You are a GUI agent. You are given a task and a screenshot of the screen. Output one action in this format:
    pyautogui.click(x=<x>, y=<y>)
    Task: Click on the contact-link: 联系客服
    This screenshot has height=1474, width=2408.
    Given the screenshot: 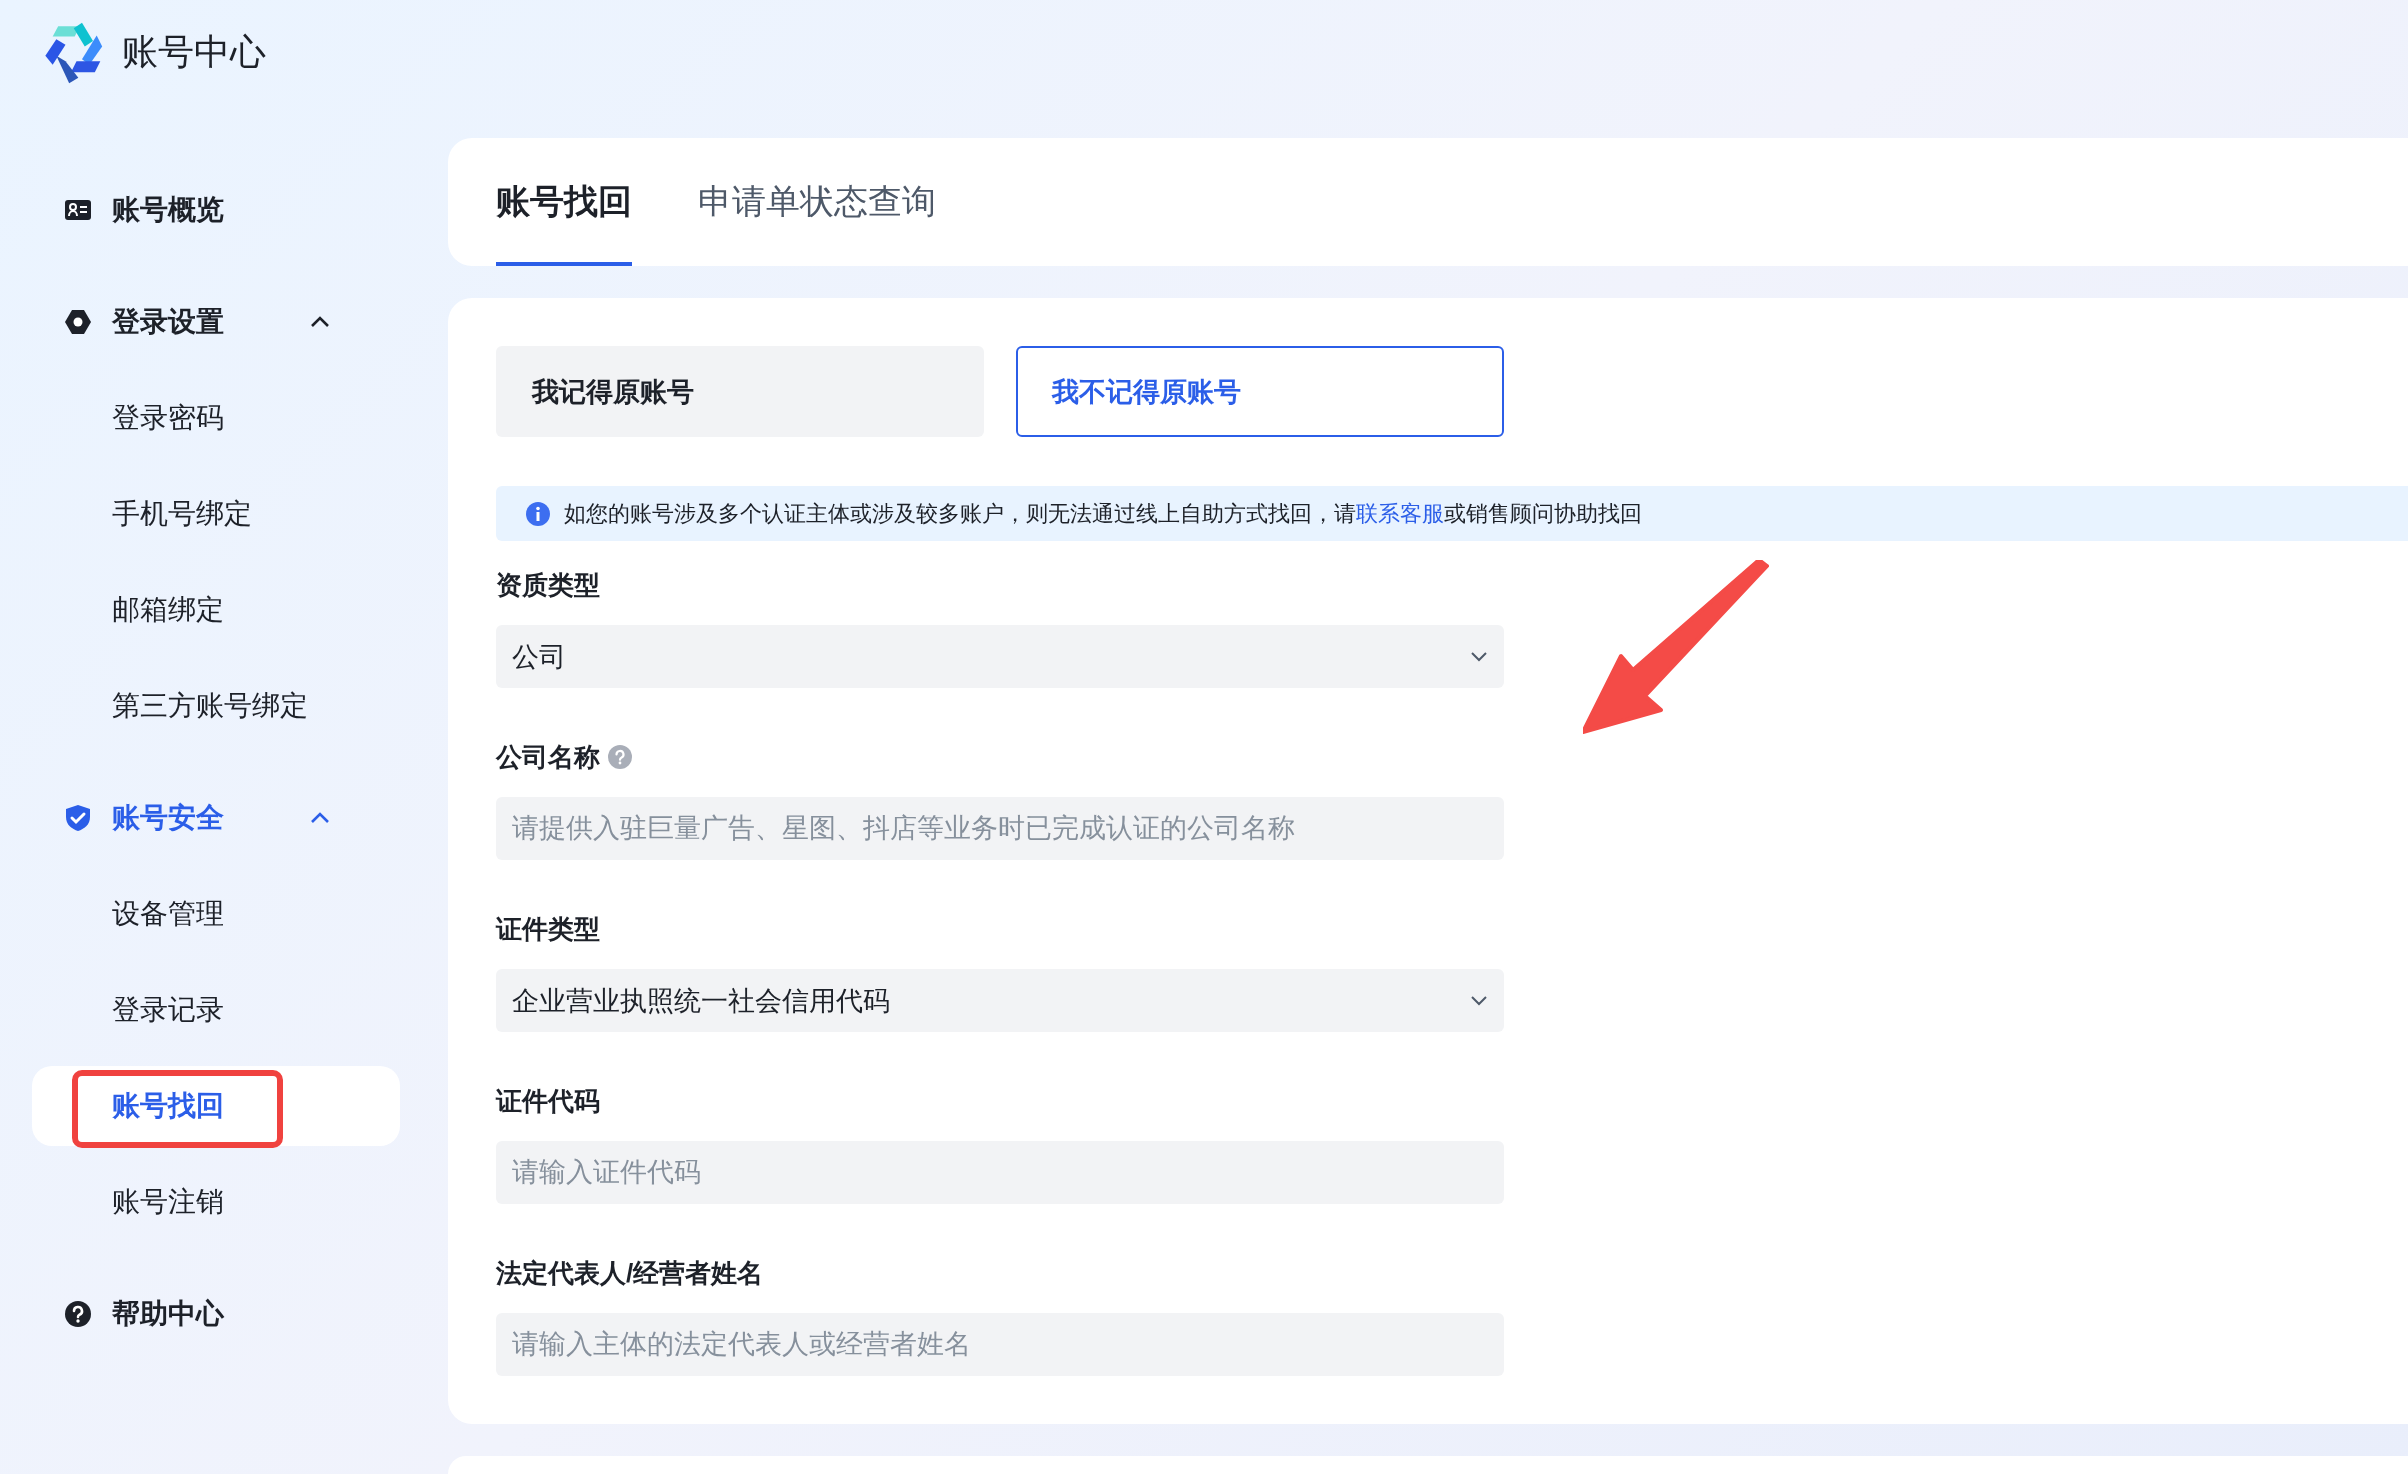 What is the action you would take?
    pyautogui.click(x=1400, y=513)
    